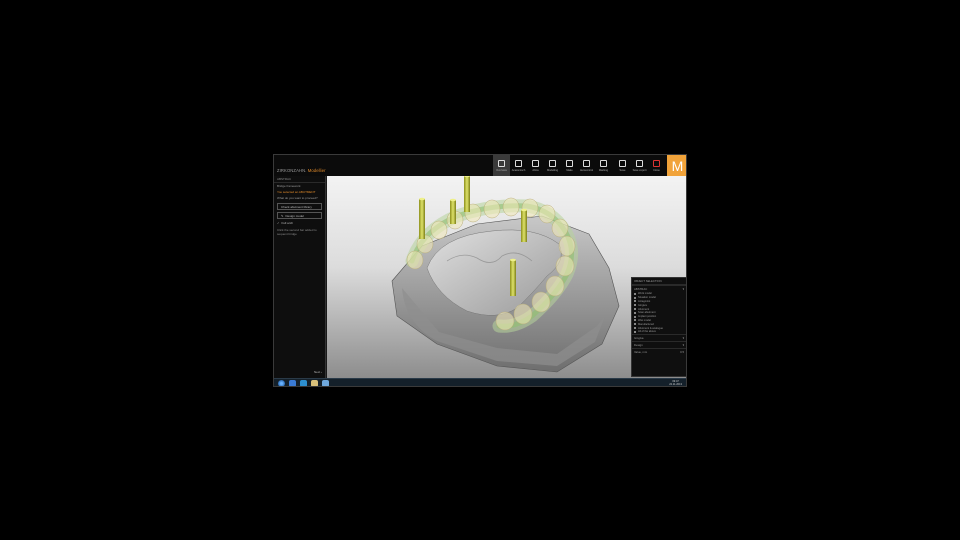  Describe the element at coordinates (659, 351) in the screenshot. I see `value-row: Value, mm 0.5` at that location.